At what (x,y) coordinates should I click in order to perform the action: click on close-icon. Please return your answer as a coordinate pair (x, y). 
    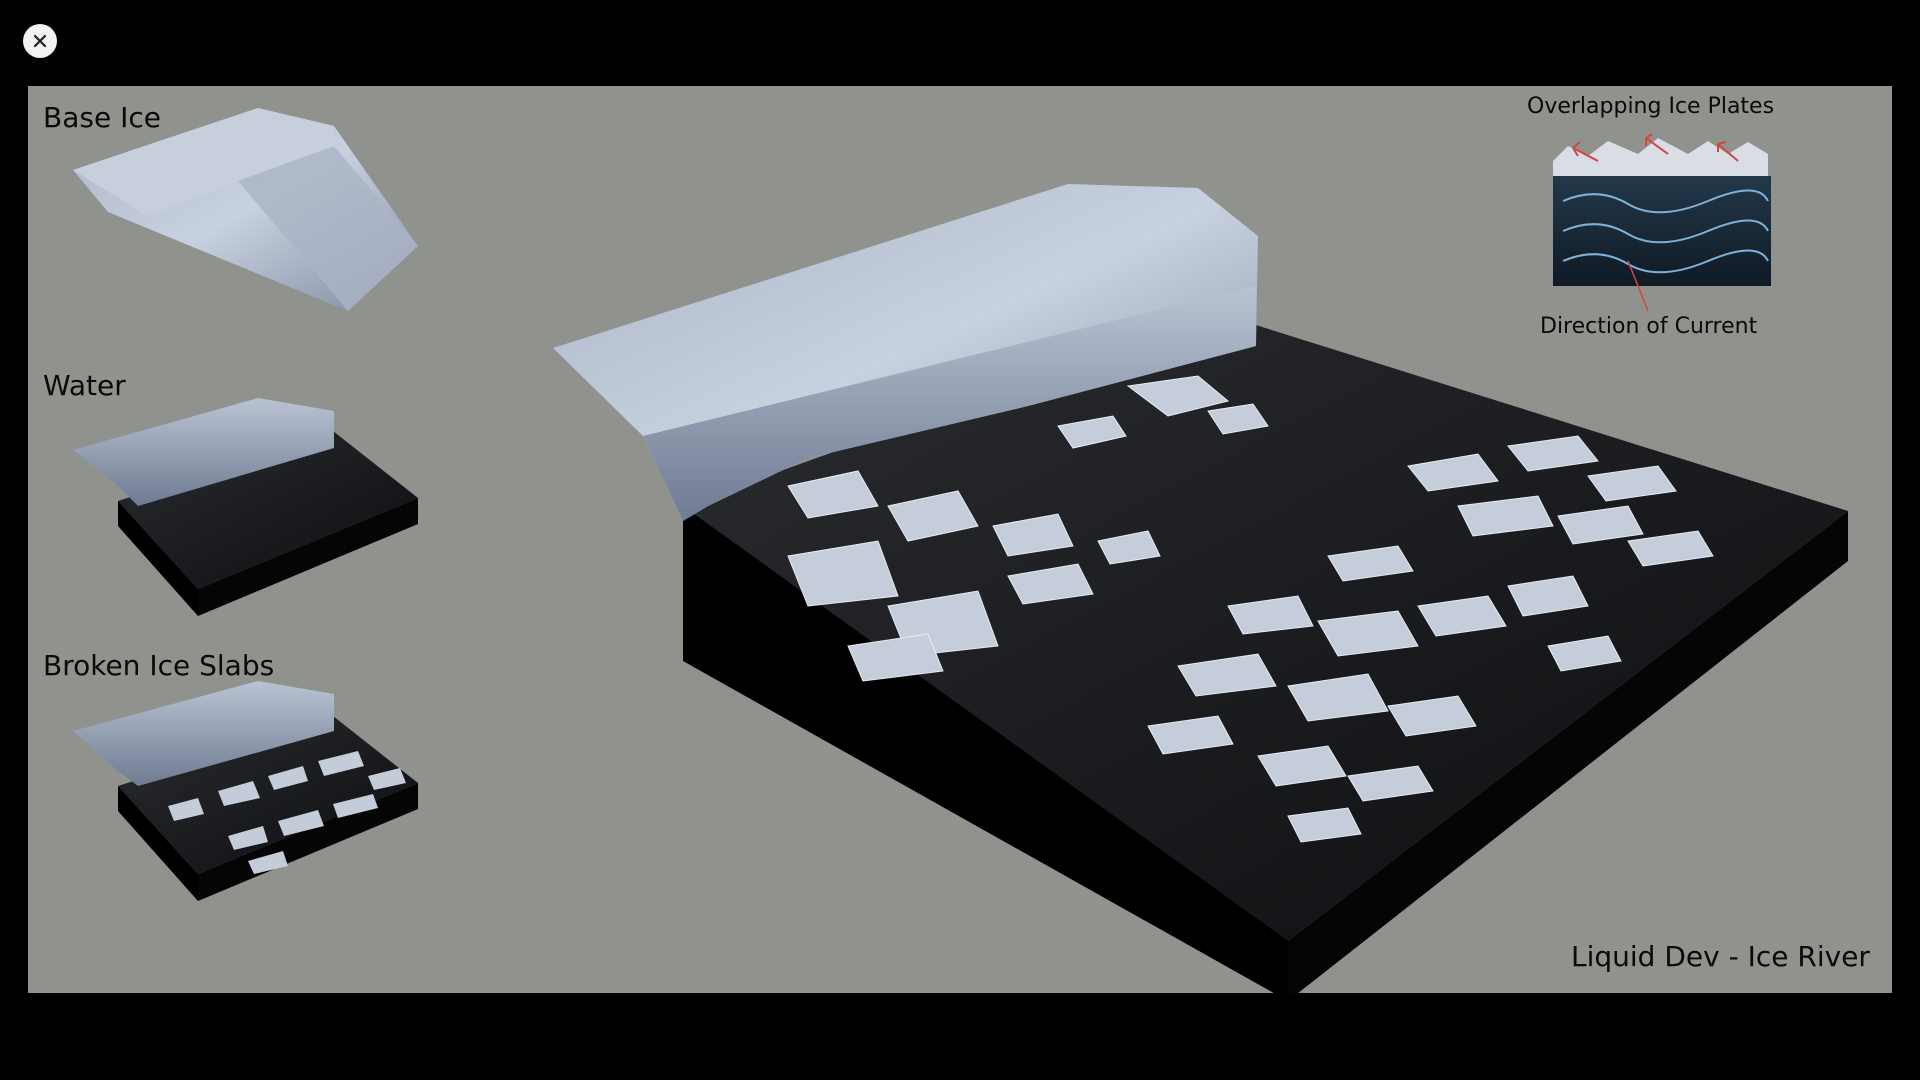
    Looking at the image, I should click on (40, 41).